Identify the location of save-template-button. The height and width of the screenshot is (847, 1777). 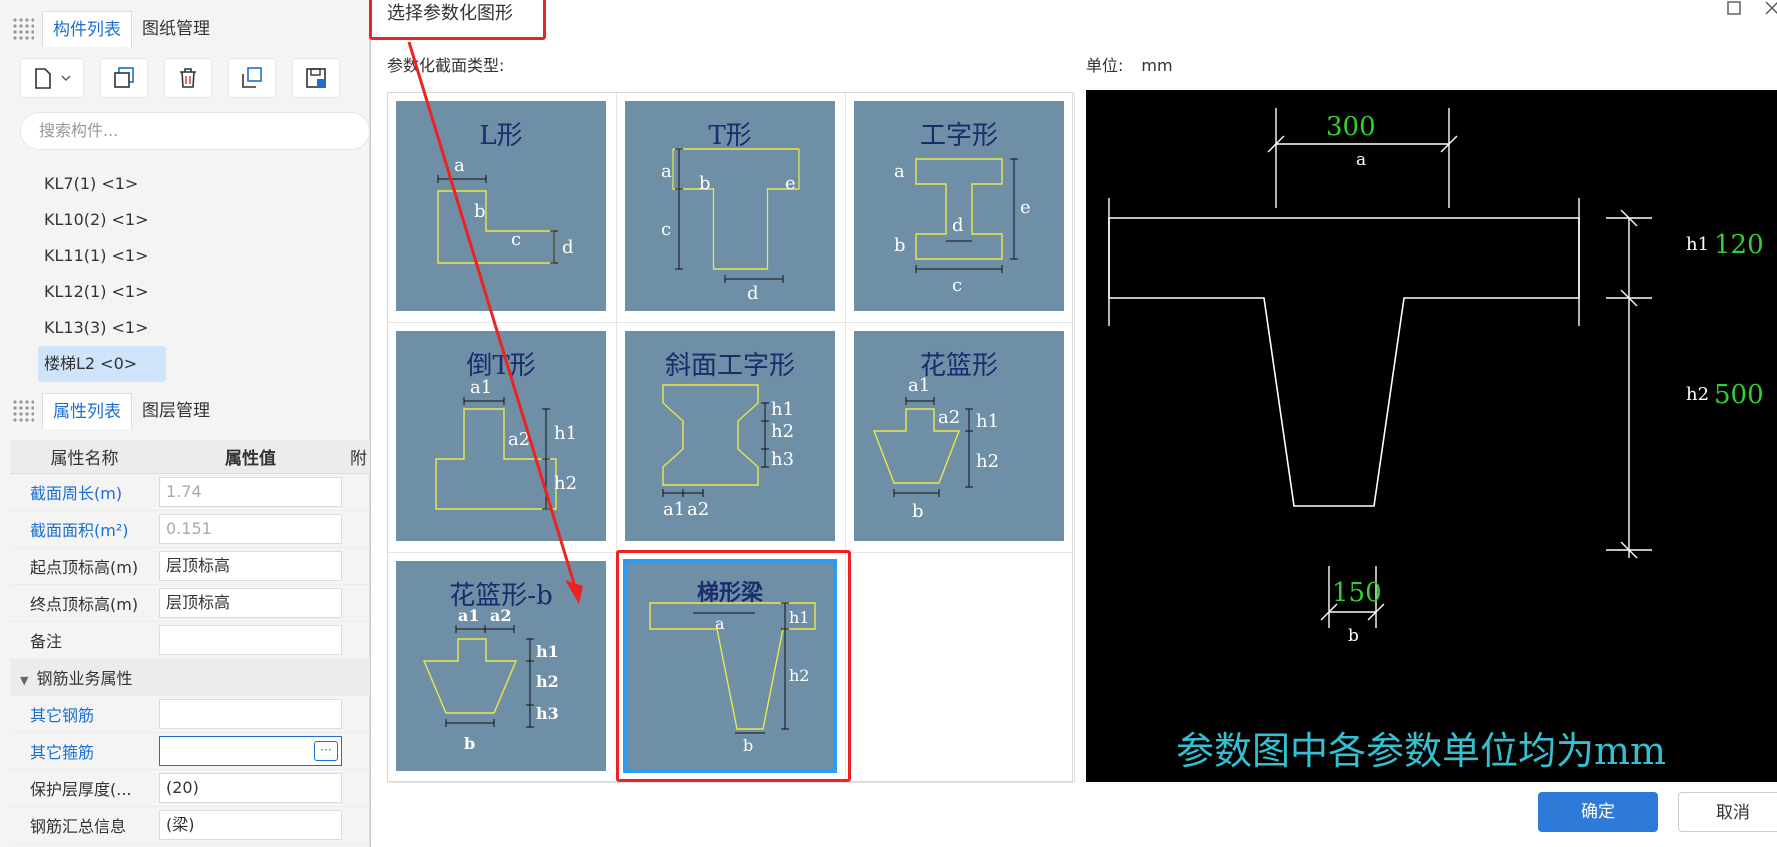
(316, 78).